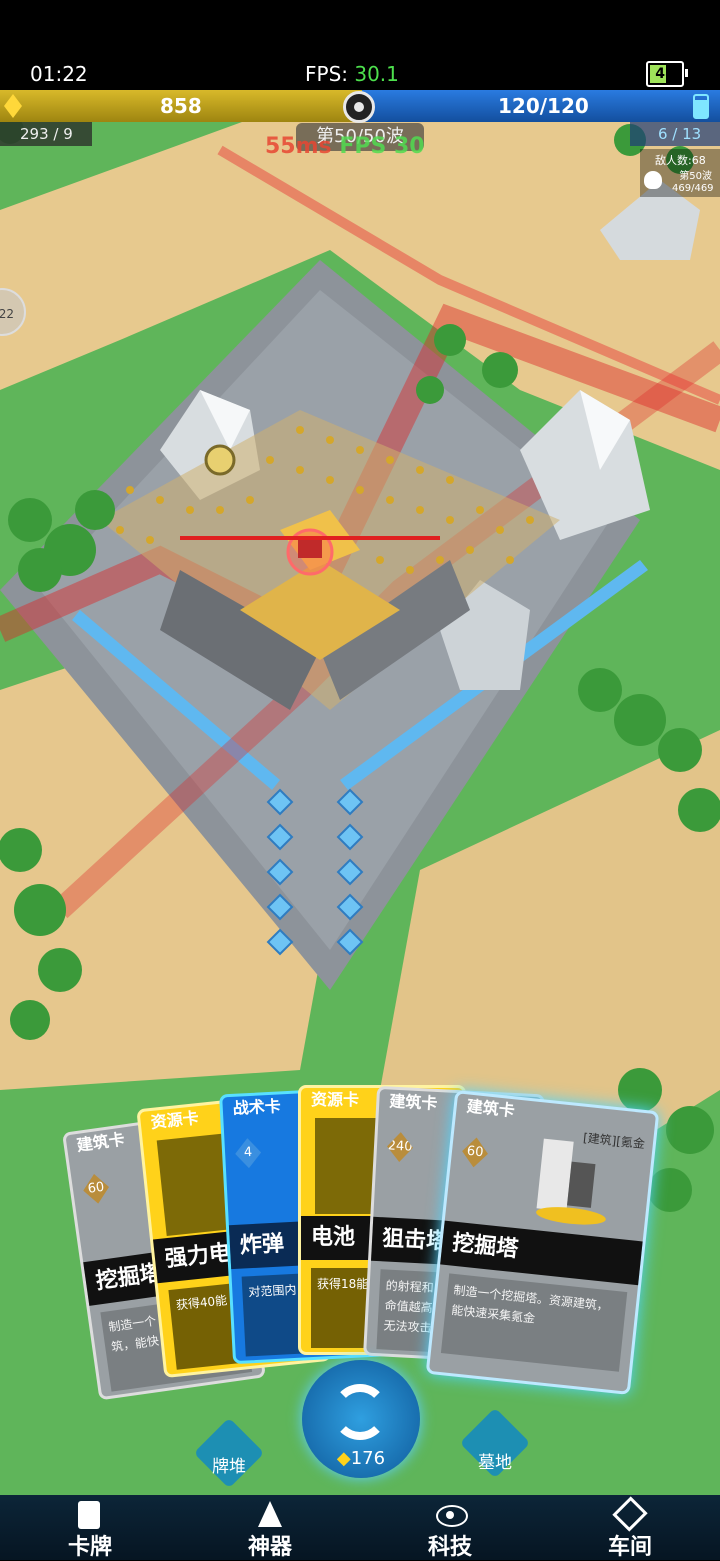 The width and height of the screenshot is (720, 1561). I want to click on enemy-panel: 敌人数:68 第50波 469/469, so click(680, 173).